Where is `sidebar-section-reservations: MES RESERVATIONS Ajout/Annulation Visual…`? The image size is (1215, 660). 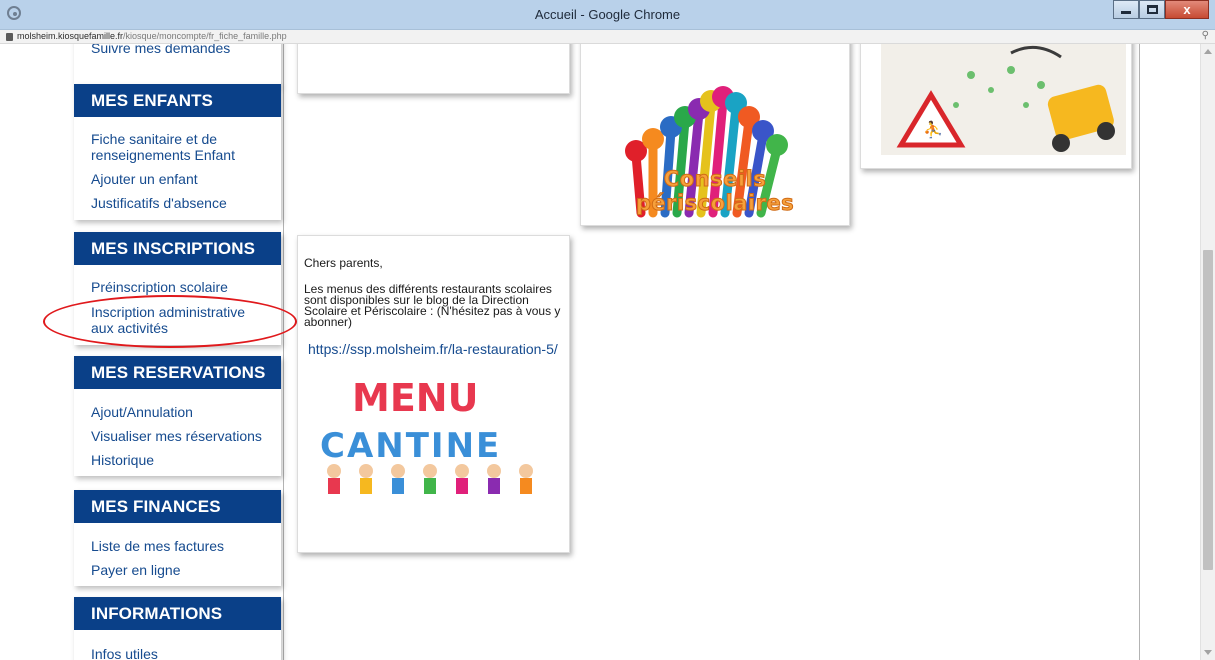
sidebar-section-reservations: MES RESERVATIONS Ajout/Annulation Visual… is located at coordinates (177, 416).